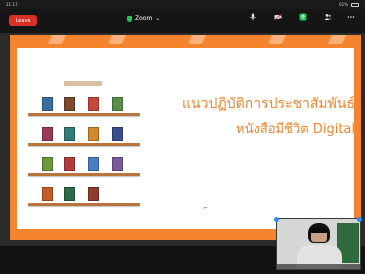  I want to click on meeting-title: Zoom ⌄, so click(143, 18).